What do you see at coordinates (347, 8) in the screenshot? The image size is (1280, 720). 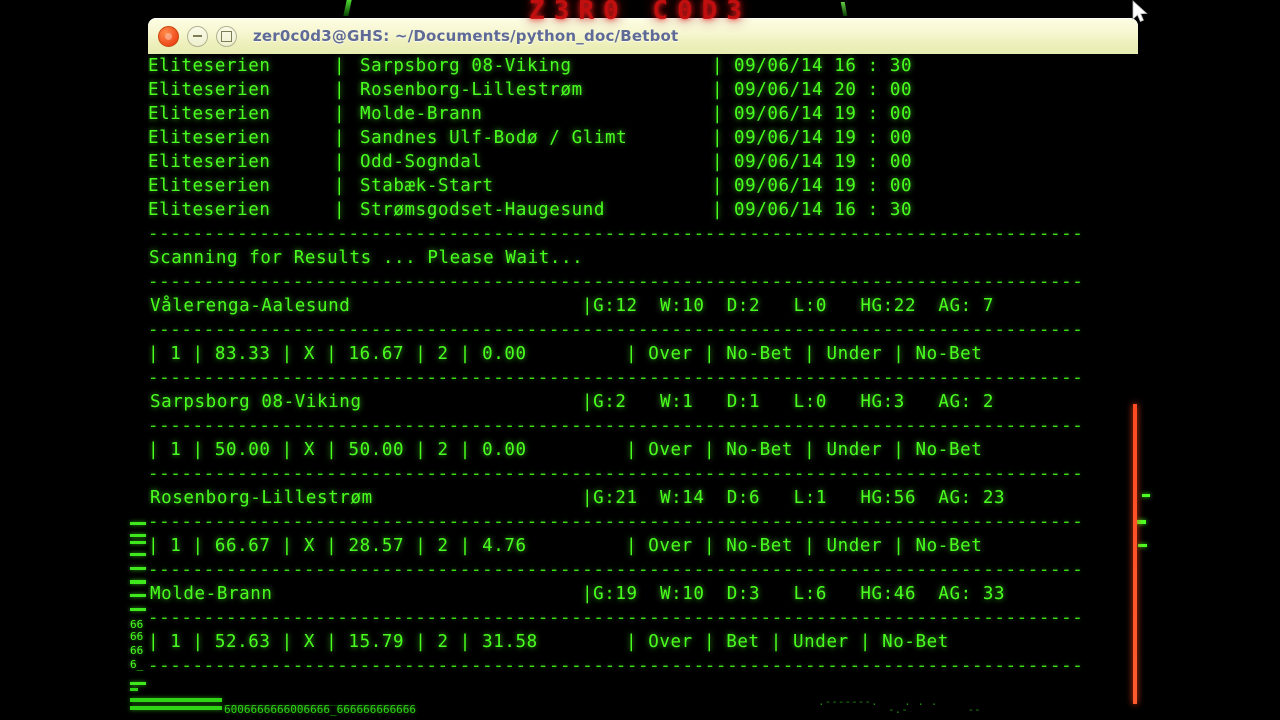 I see `video-glitch-tick-left` at bounding box center [347, 8].